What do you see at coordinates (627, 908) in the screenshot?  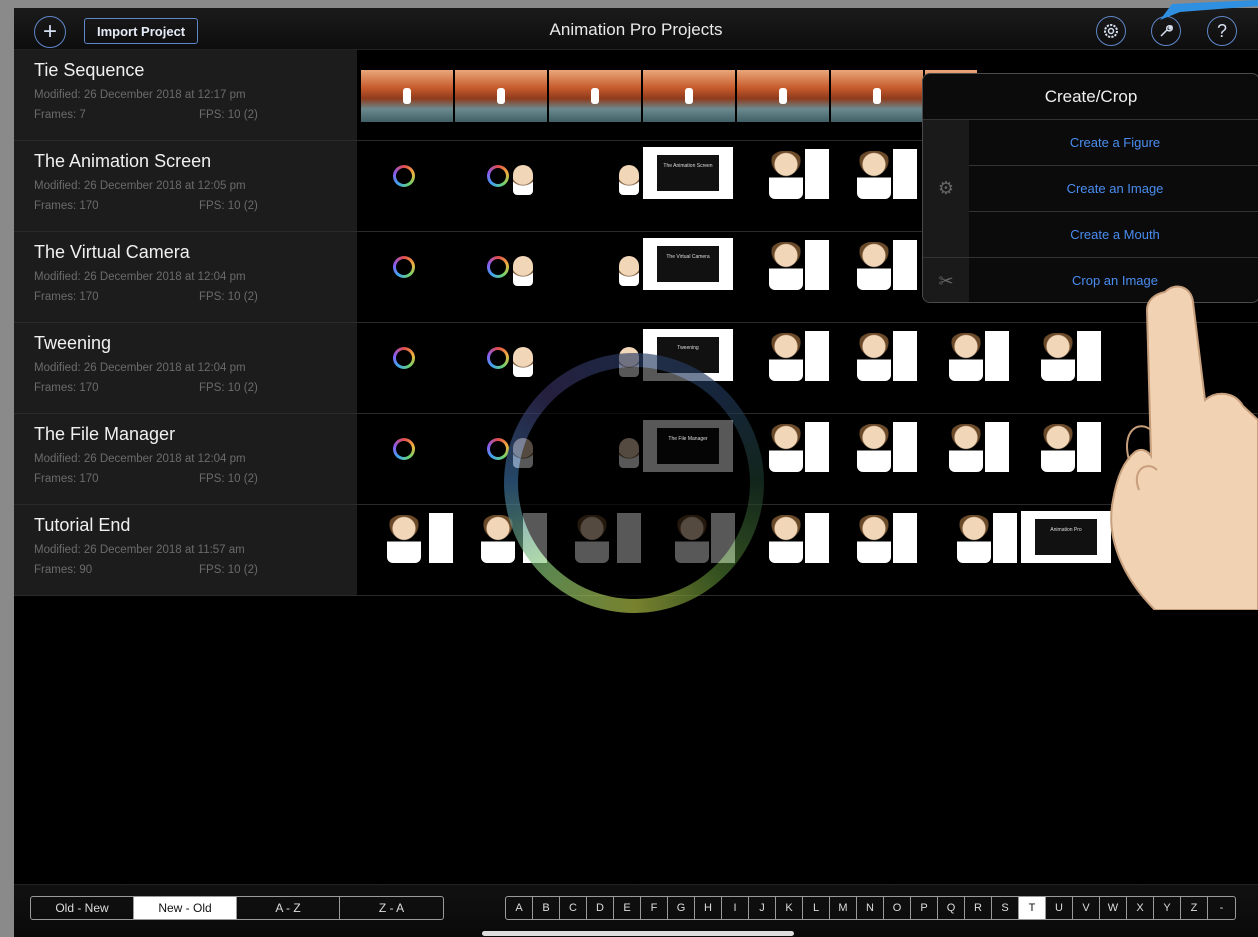 I see `alphabet-letter: E` at bounding box center [627, 908].